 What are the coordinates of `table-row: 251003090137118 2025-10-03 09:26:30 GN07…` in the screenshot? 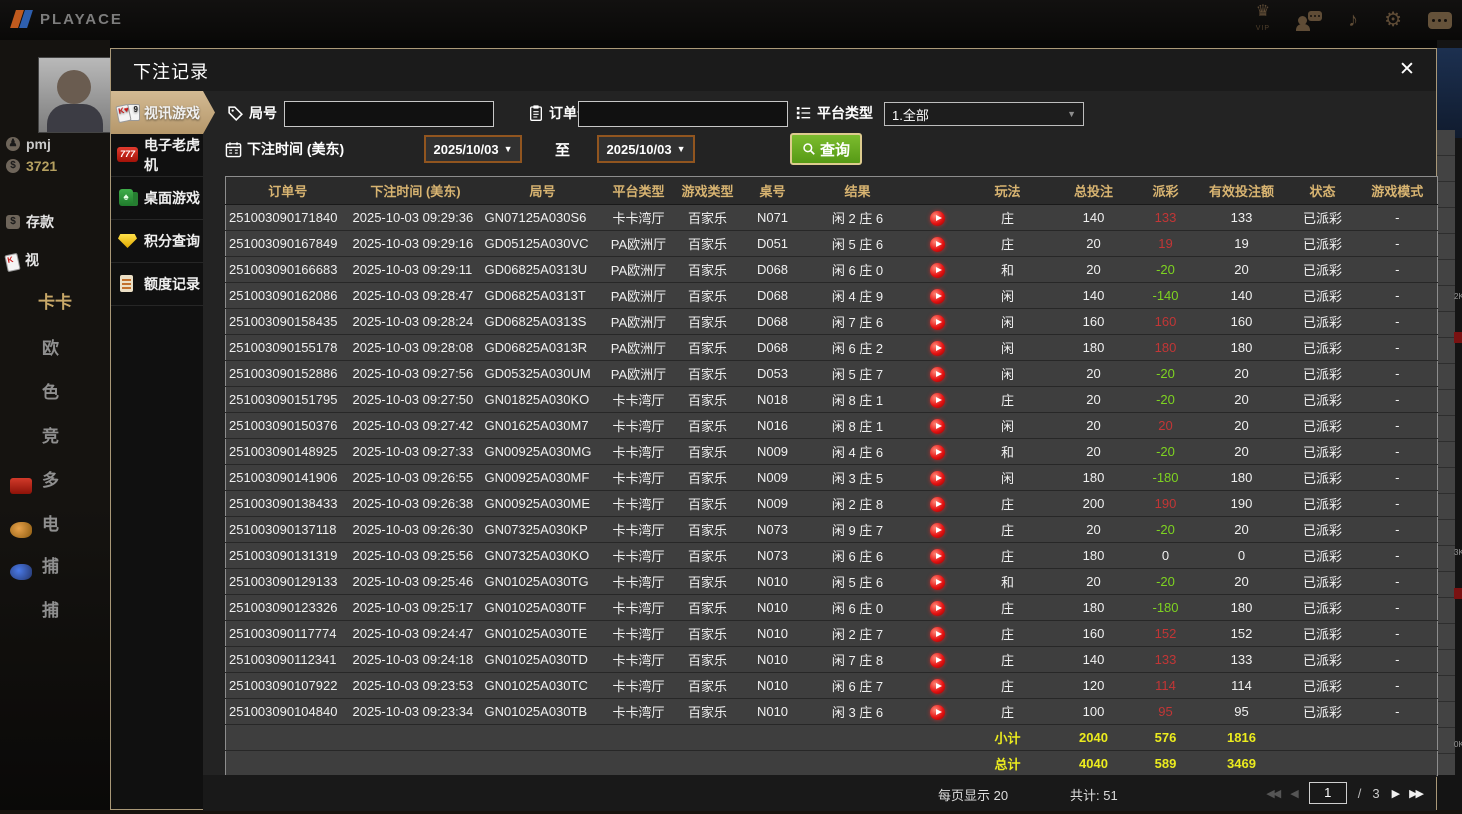 It's located at (831, 529).